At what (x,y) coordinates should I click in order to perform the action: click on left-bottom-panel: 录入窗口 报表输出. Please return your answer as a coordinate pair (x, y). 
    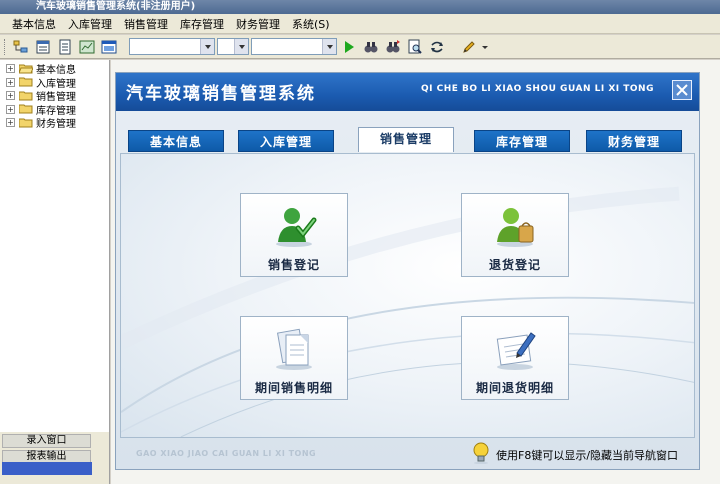
    Looking at the image, I should click on (55, 458).